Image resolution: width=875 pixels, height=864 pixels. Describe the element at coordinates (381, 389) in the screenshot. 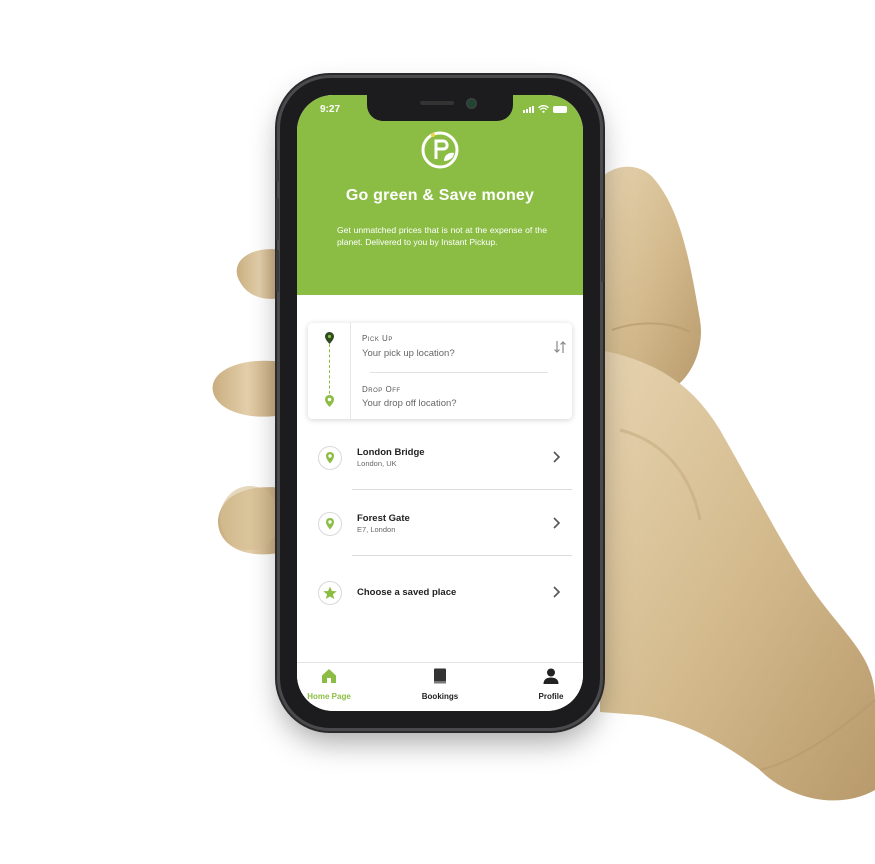

I see `dropoff-label: Drop Off` at that location.